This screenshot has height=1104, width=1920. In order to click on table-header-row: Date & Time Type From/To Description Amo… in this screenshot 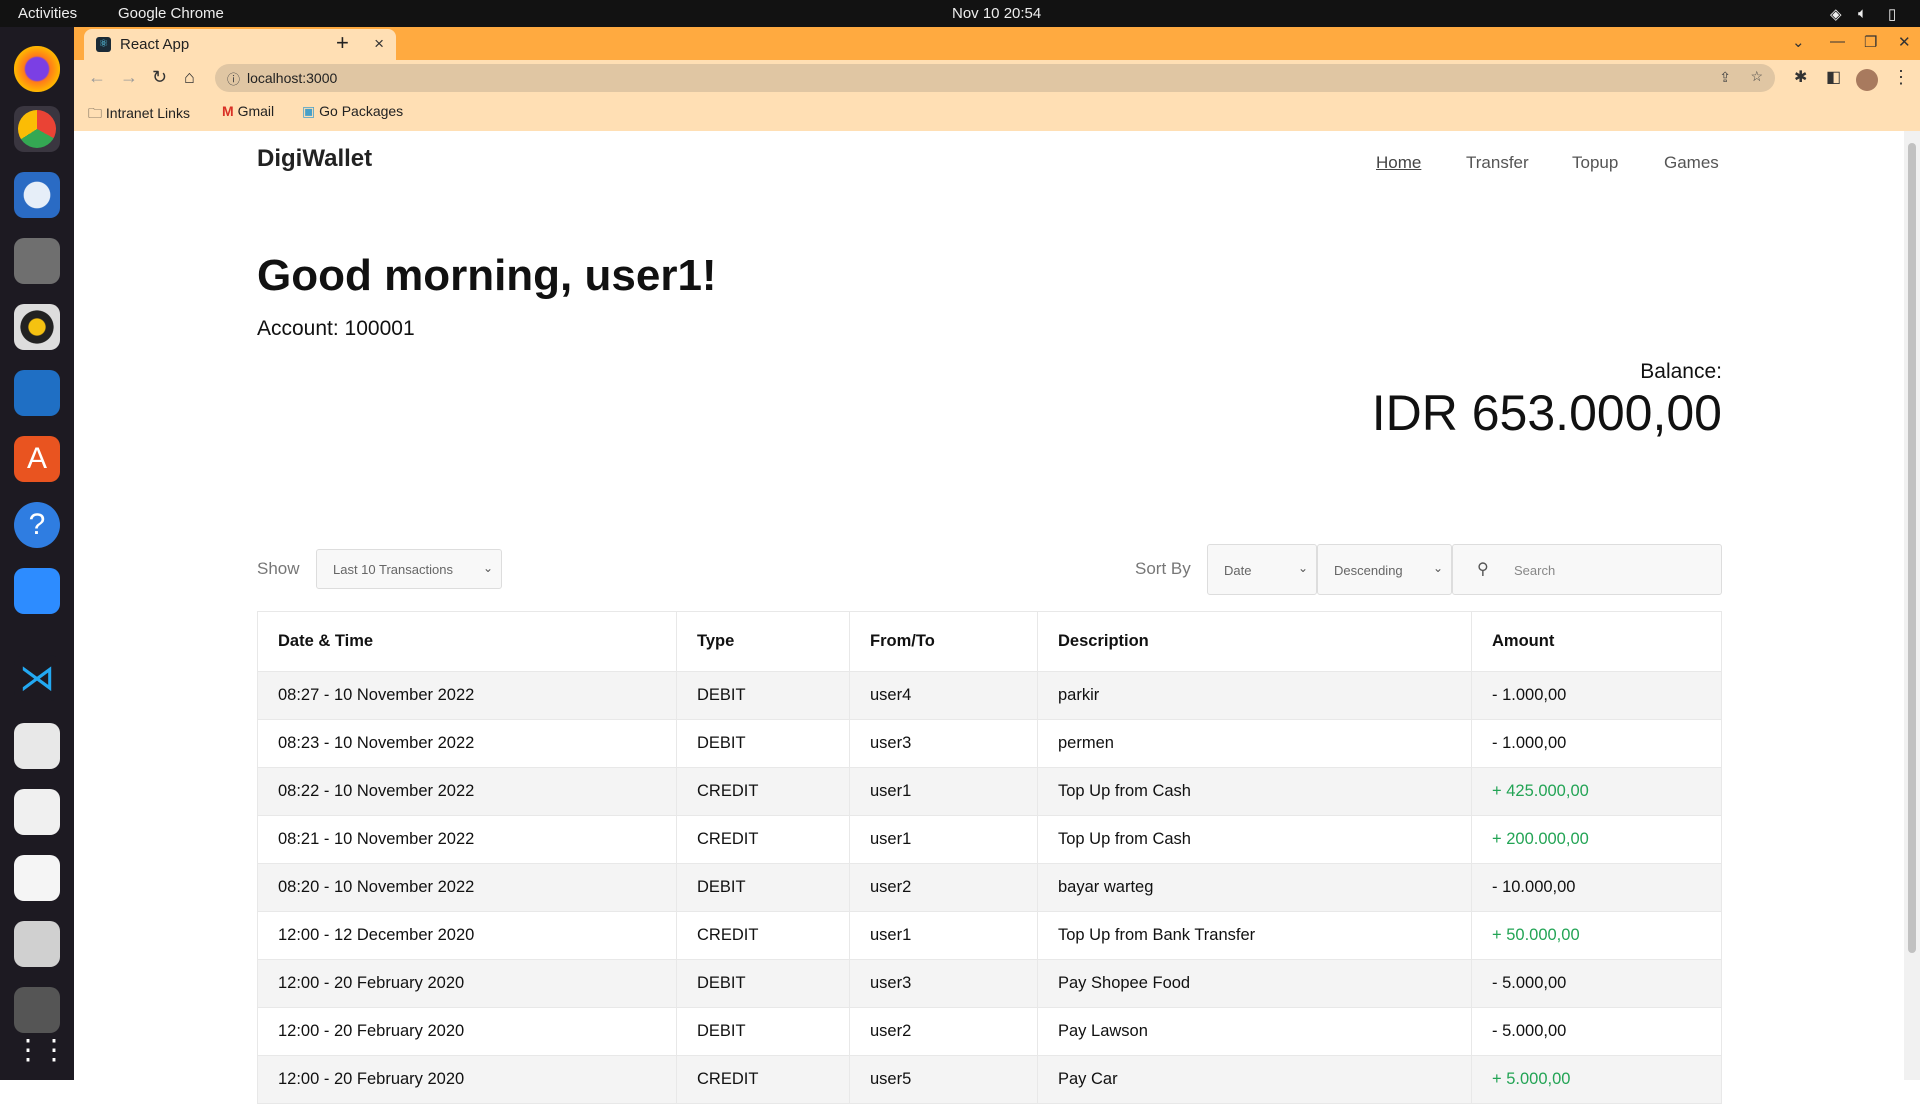, I will do `click(989, 641)`.